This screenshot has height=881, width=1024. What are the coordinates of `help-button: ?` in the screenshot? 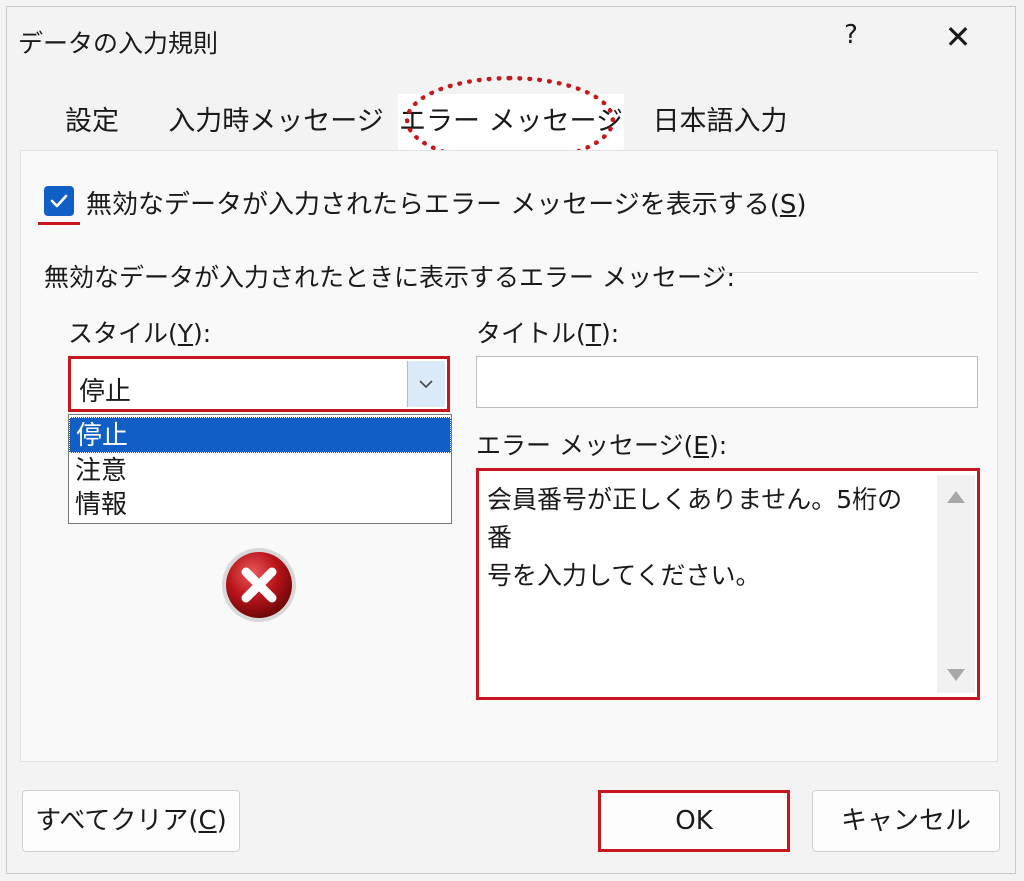 It's located at (851, 38).